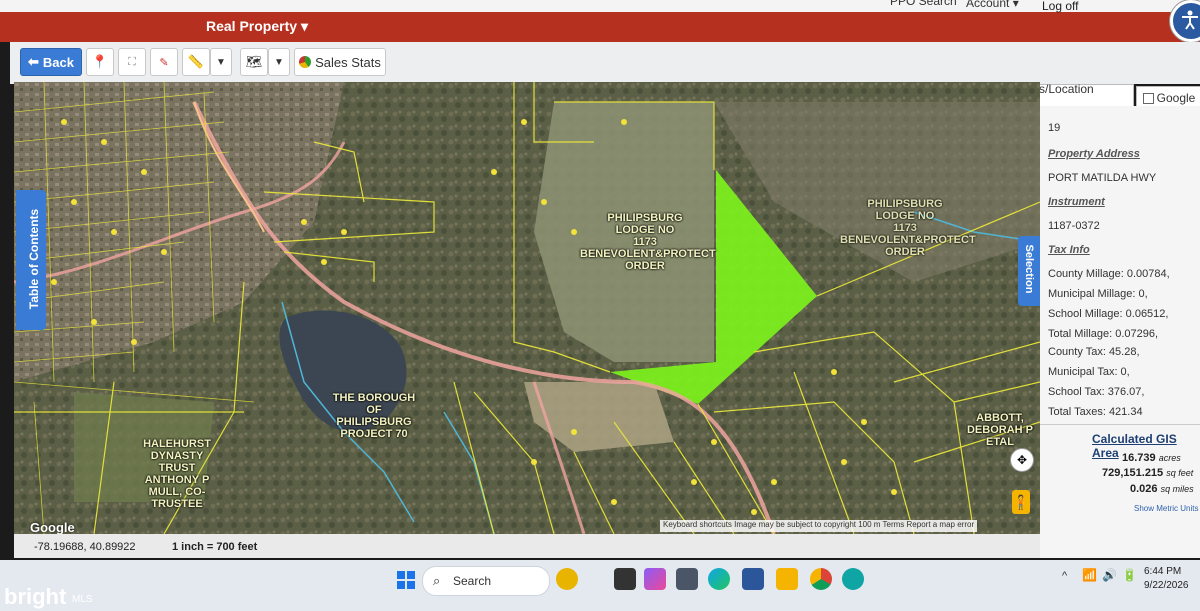 Image resolution: width=1200 pixels, height=611 pixels. Describe the element at coordinates (1076, 202) in the screenshot. I see `instrument-heading: Instrument` at that location.